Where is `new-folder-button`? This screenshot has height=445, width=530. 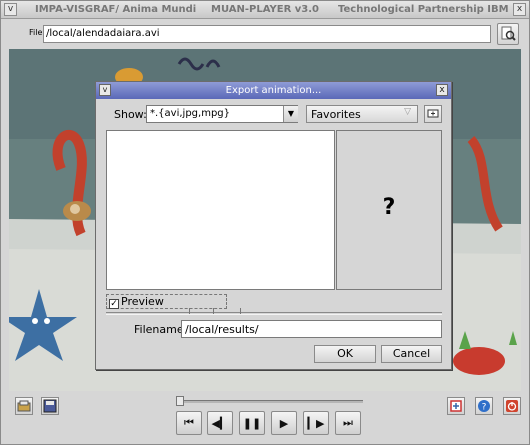
new-folder-button is located at coordinates (433, 114).